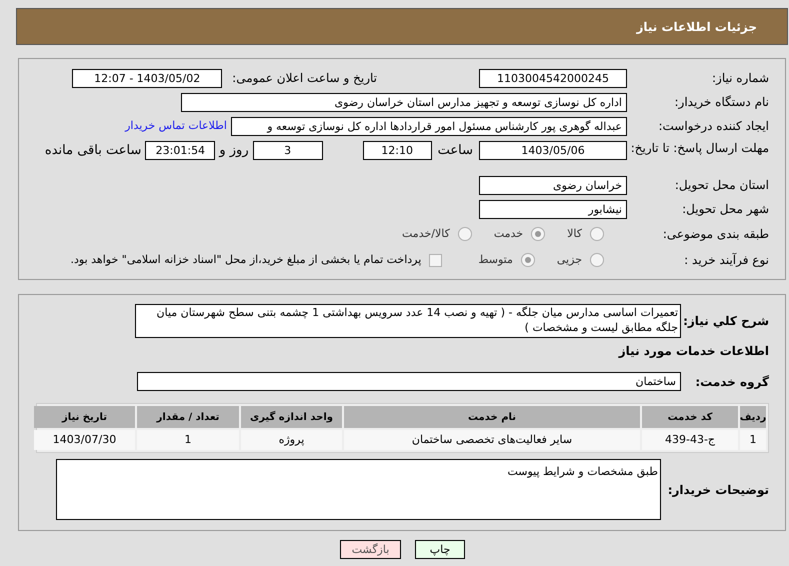 The image size is (789, 566). I want to click on field-label: نوع فرآیند خرید :, so click(726, 260).